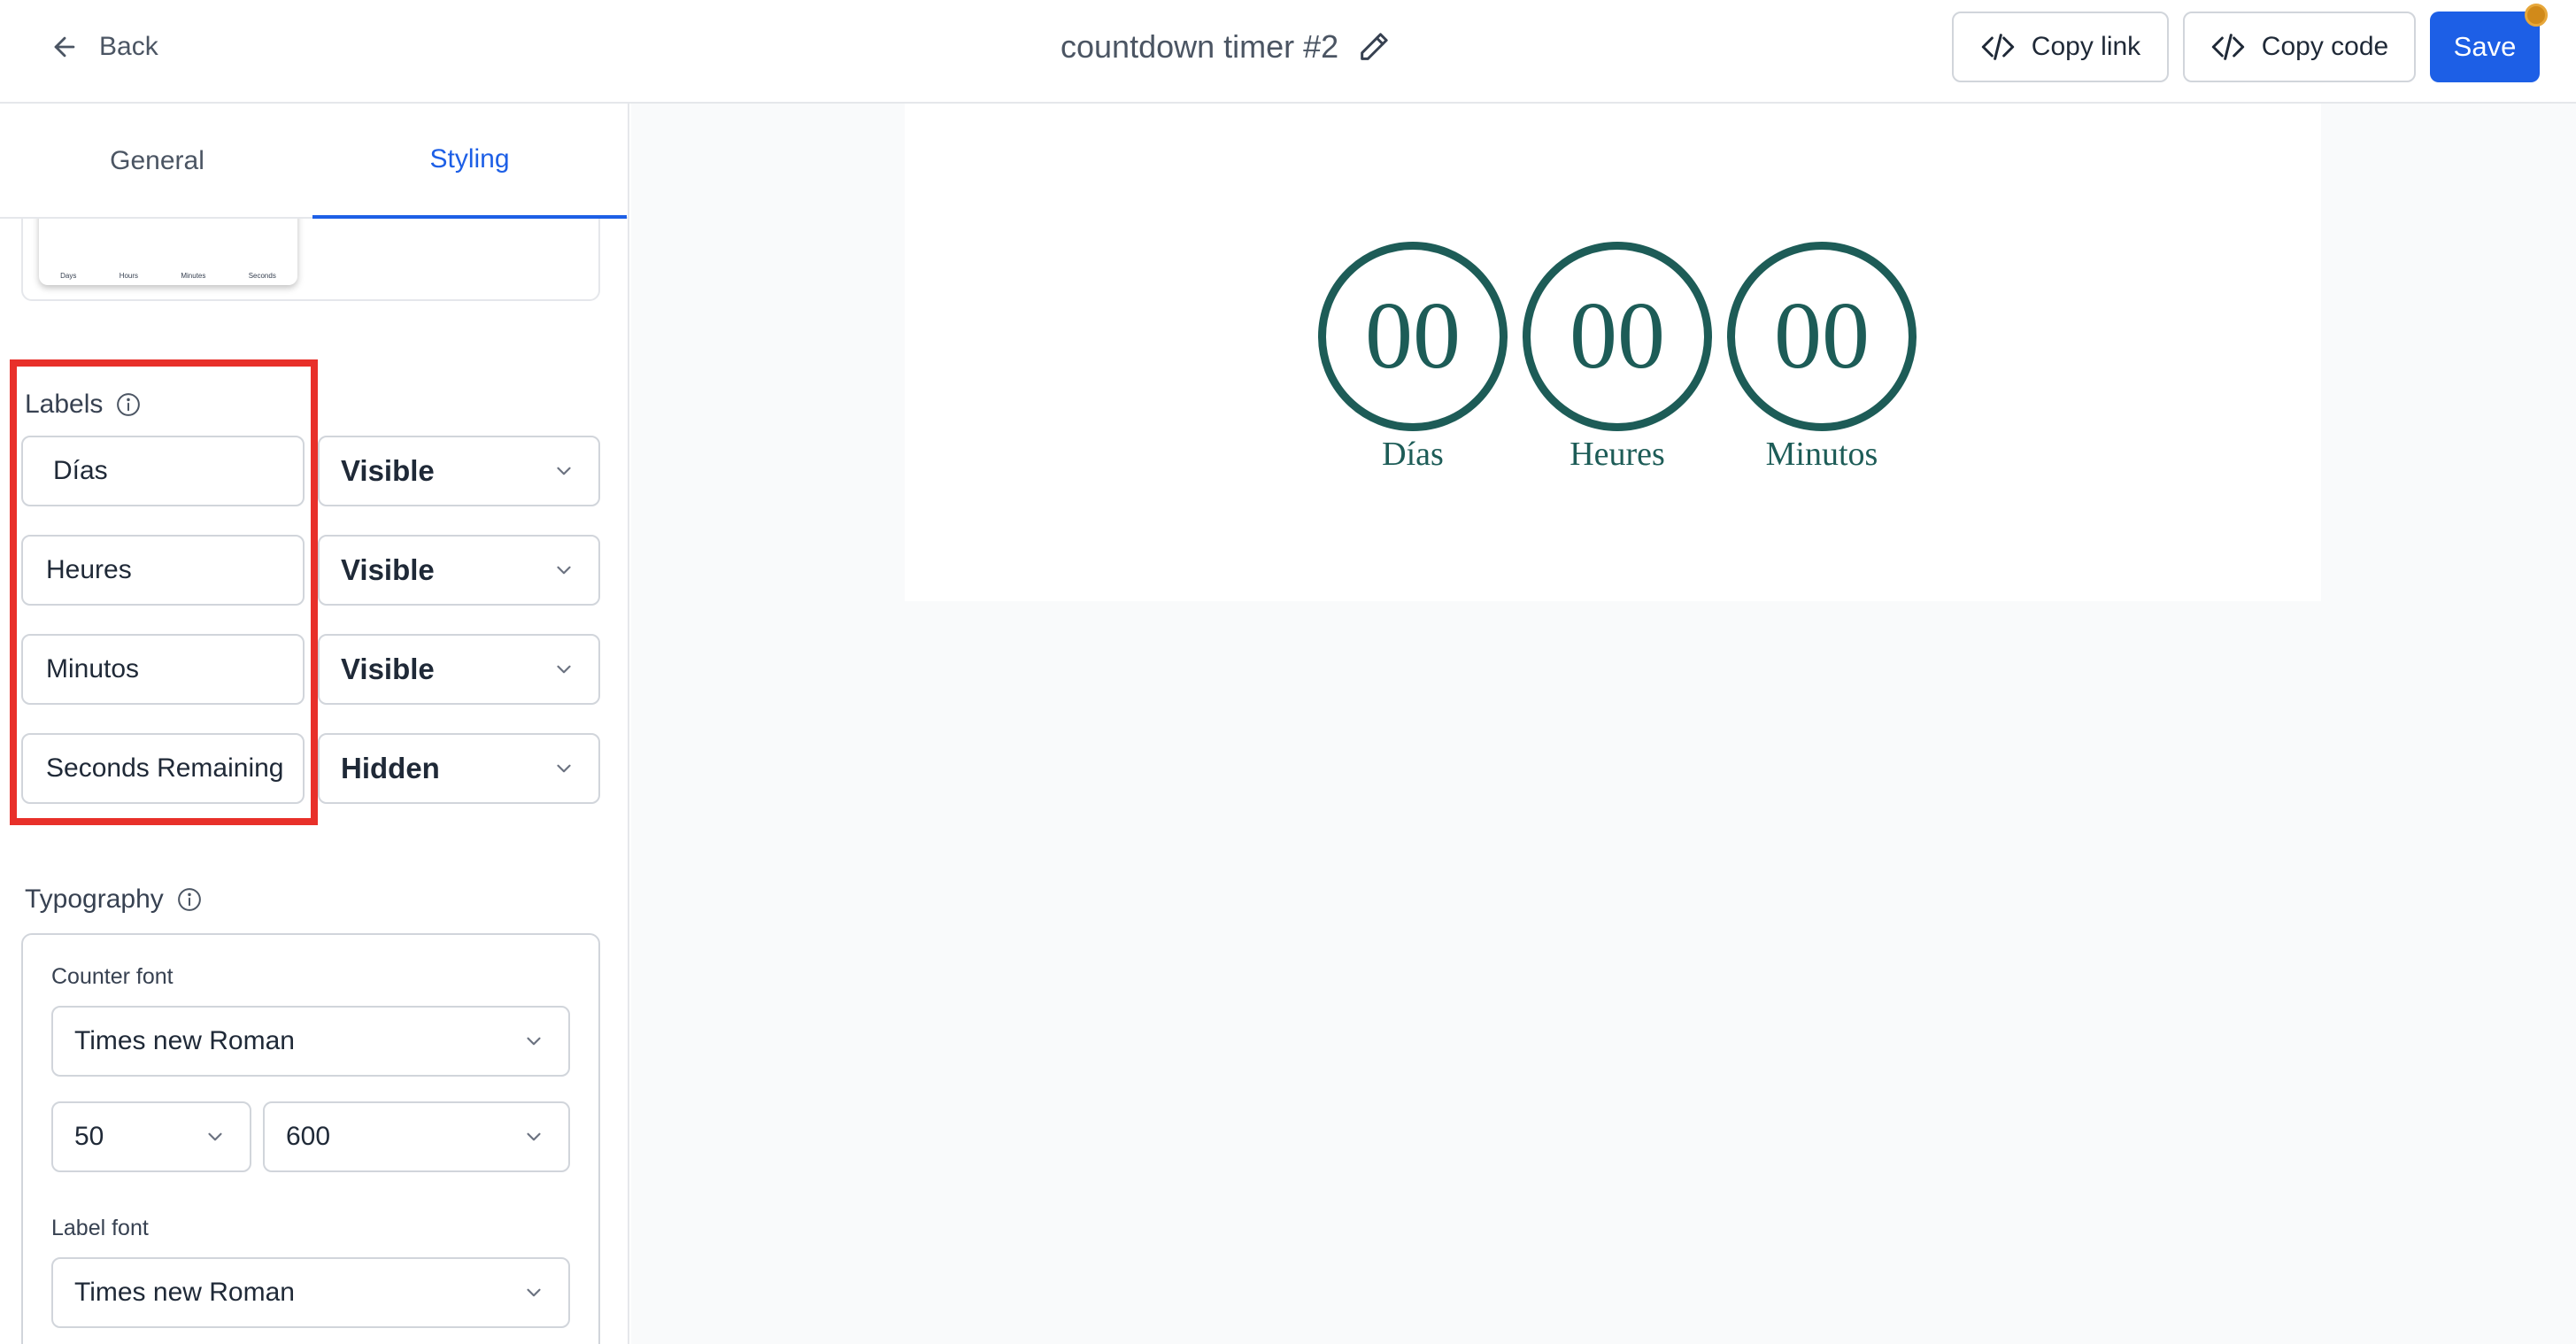 The image size is (2576, 1344). Describe the element at coordinates (64, 405) in the screenshot. I see `labels-heading-text: Labels` at that location.